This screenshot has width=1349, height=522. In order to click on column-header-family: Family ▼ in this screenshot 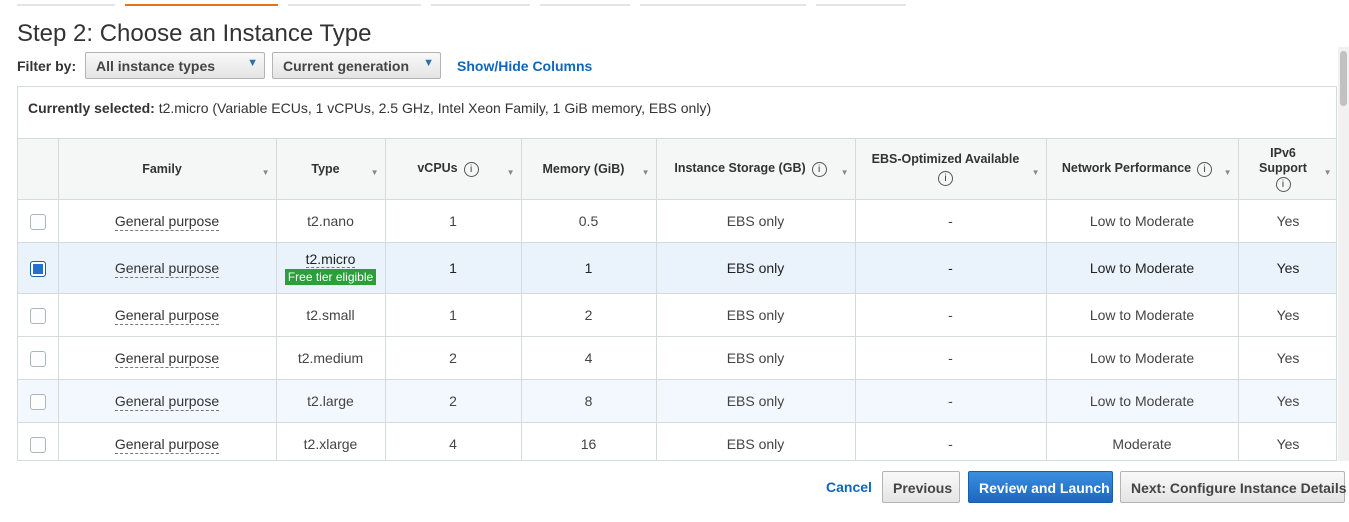, I will do `click(167, 169)`.